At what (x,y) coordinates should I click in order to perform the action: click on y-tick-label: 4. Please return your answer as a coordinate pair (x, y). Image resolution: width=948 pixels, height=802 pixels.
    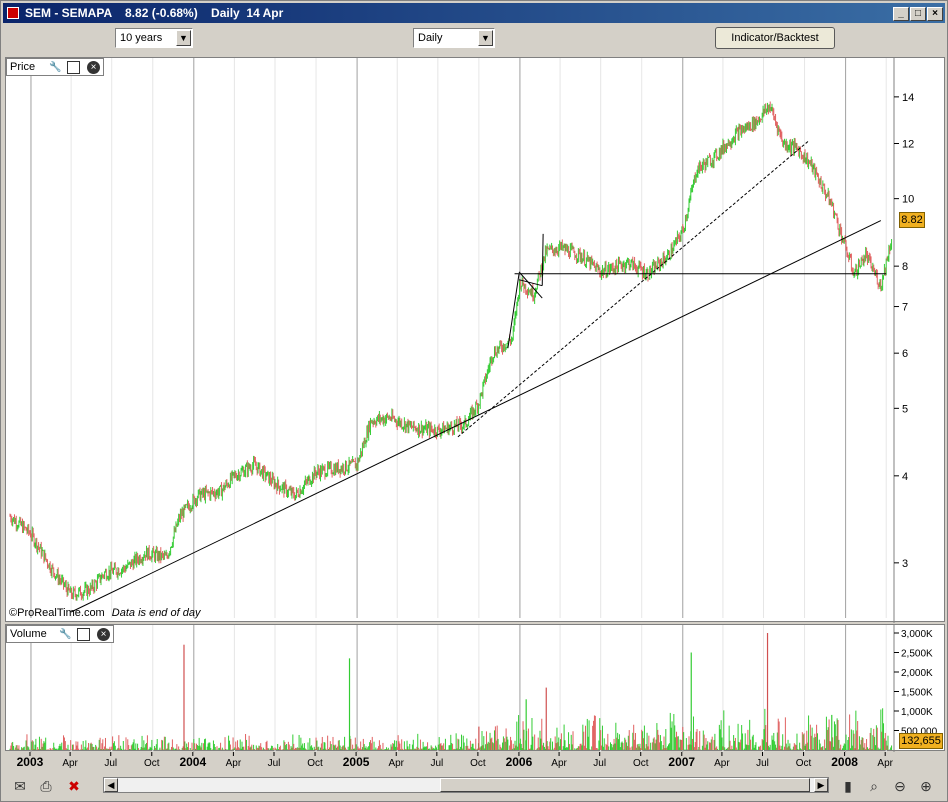
    Looking at the image, I should click on (905, 477).